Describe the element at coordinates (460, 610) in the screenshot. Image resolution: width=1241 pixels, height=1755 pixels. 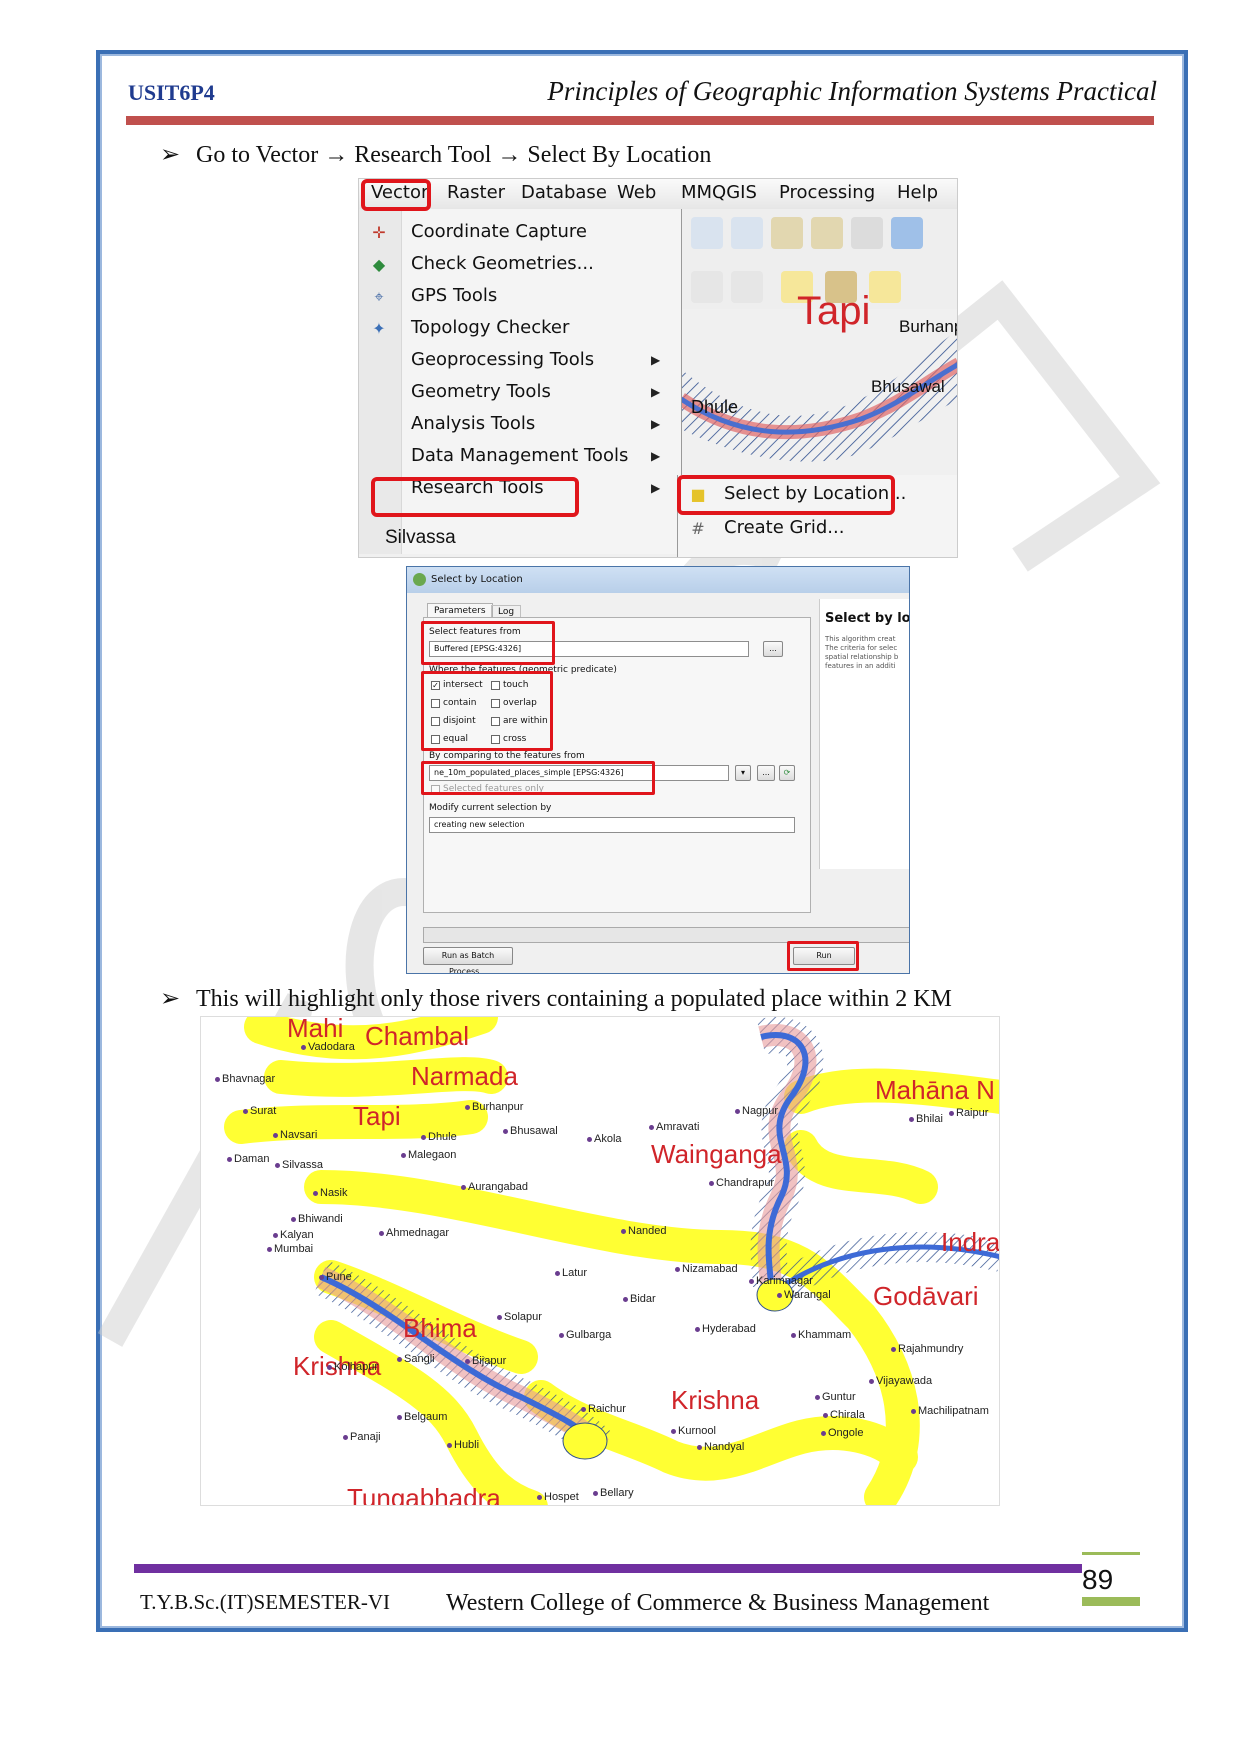
I see `tab-parameters: Parameters` at that location.